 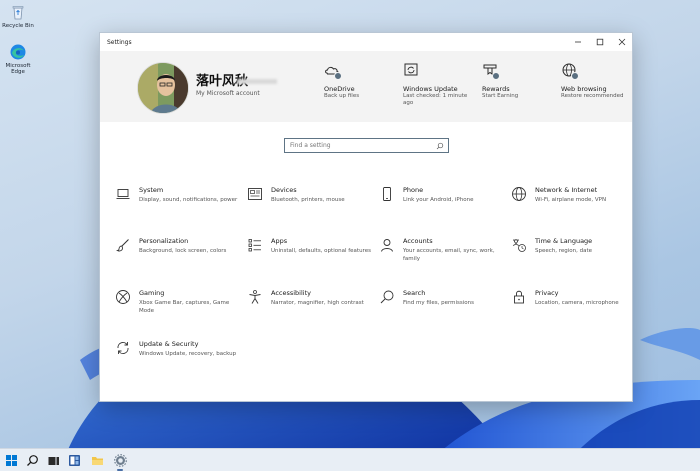 I want to click on quick-link-rewards: Rewards Start Earning, so click(x=517, y=81).